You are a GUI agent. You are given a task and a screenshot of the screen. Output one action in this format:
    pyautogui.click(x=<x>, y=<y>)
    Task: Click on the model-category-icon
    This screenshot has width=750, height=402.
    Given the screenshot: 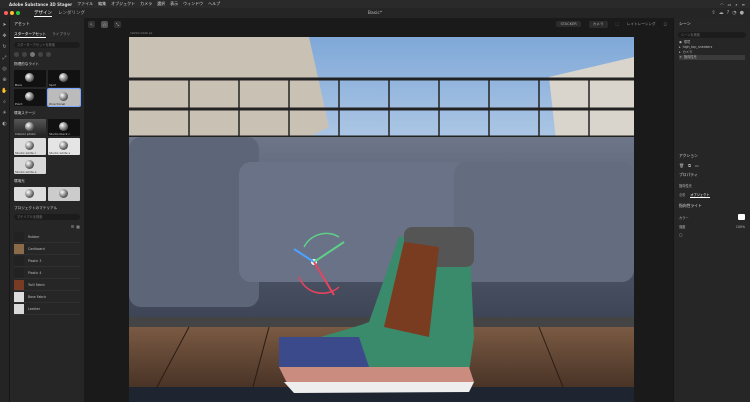 What is the action you would take?
    pyautogui.click(x=16, y=54)
    